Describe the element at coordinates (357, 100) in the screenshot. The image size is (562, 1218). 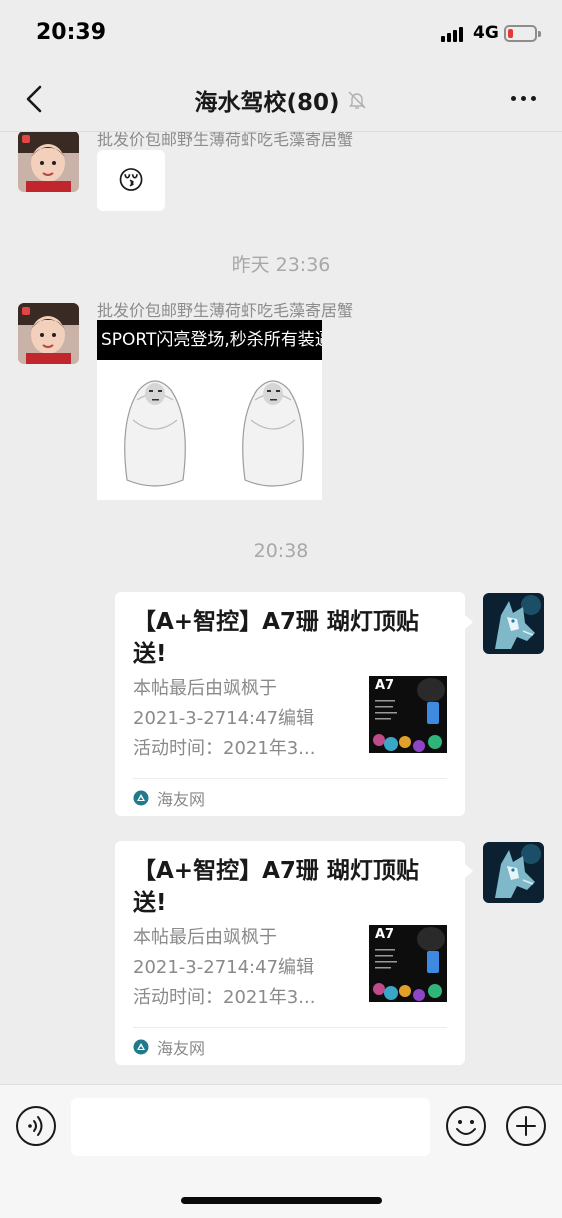
I see `bell-off-icon` at that location.